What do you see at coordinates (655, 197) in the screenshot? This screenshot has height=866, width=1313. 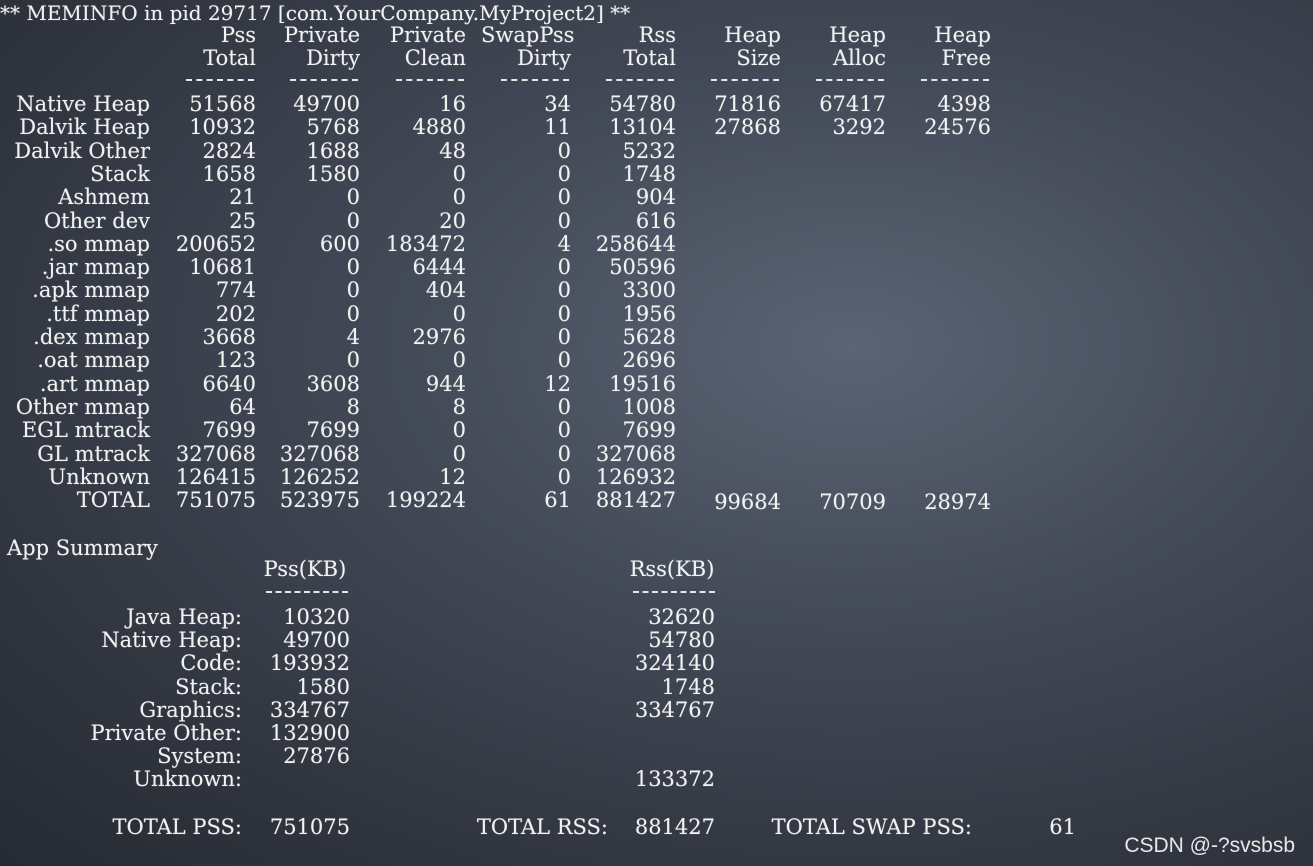 I see `table-cell: 904` at bounding box center [655, 197].